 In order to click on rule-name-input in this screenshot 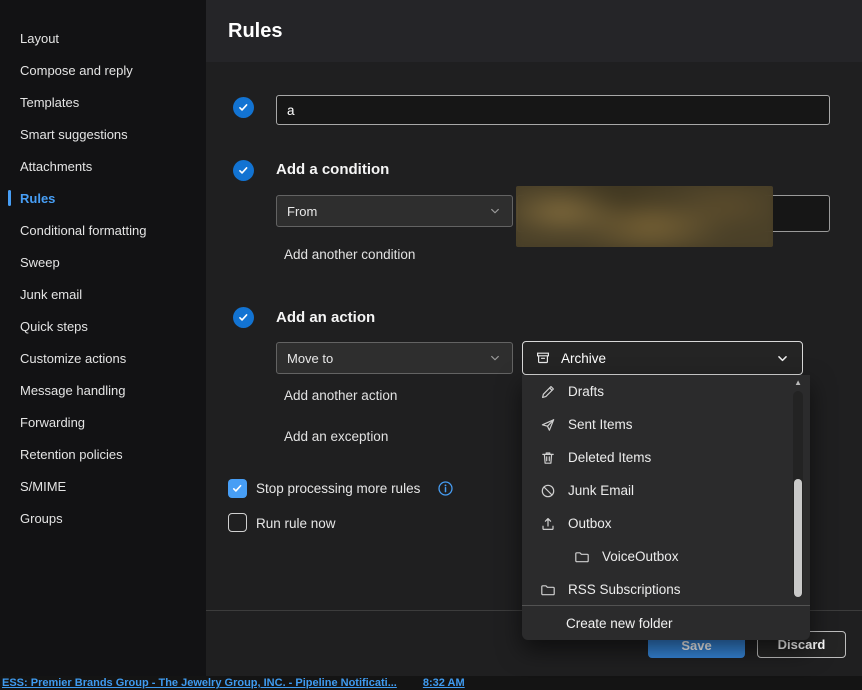, I will do `click(553, 110)`.